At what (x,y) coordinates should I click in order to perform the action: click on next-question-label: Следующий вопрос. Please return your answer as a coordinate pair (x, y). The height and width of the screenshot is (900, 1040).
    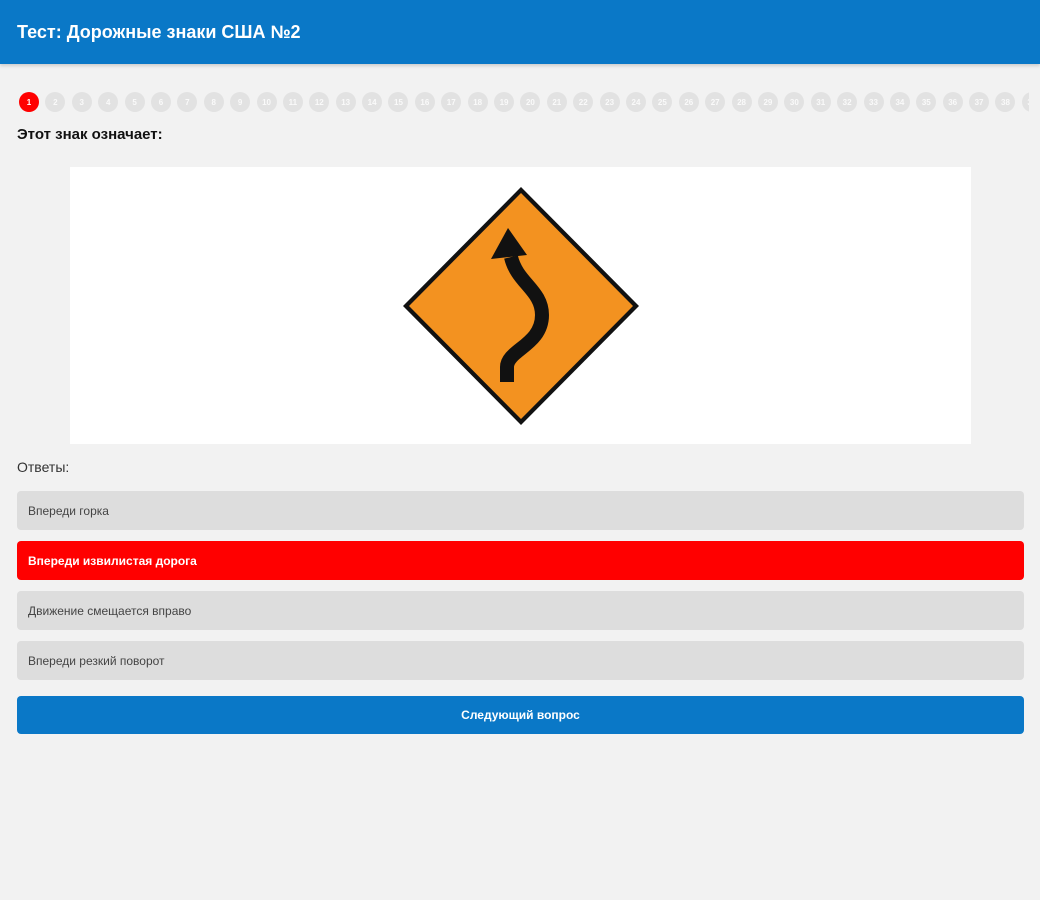
    Looking at the image, I should click on (520, 715).